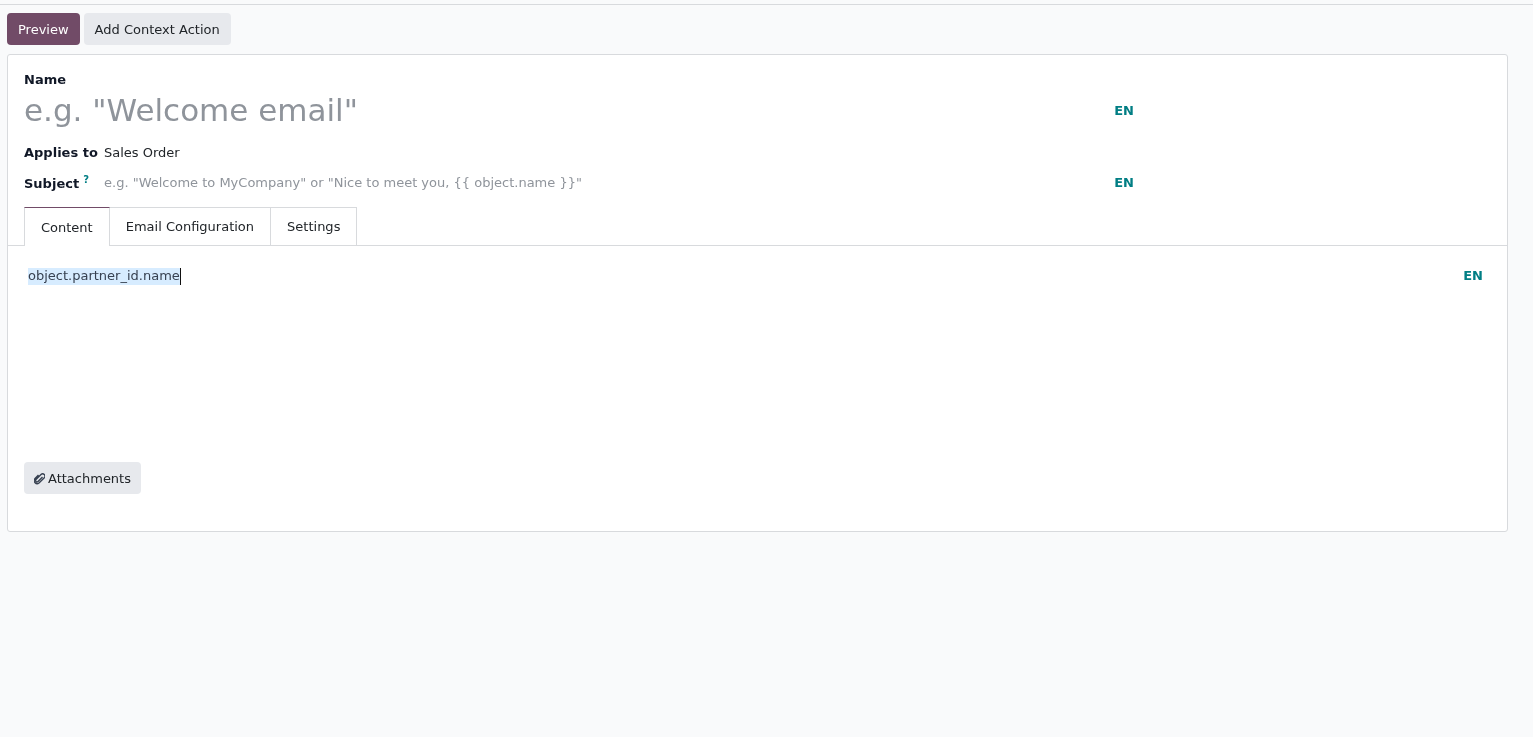 This screenshot has width=1533, height=737. Describe the element at coordinates (142, 152) in the screenshot. I see `field-value: Sales Order` at that location.